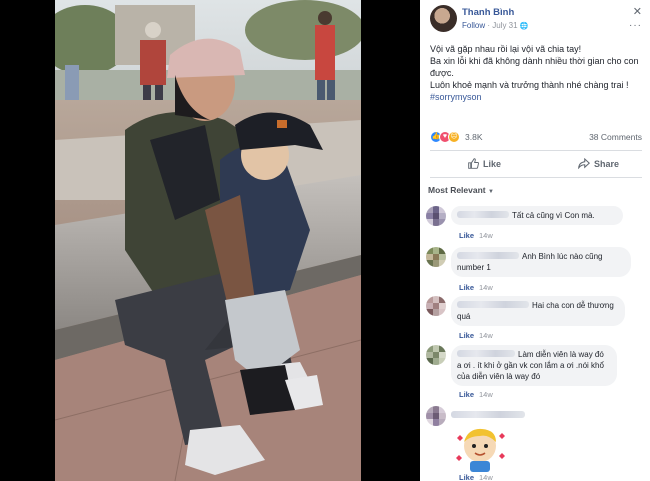 Image resolution: width=650 pixels, height=481 pixels. I want to click on sort-dropdown: Most Relevant ▼, so click(461, 190).